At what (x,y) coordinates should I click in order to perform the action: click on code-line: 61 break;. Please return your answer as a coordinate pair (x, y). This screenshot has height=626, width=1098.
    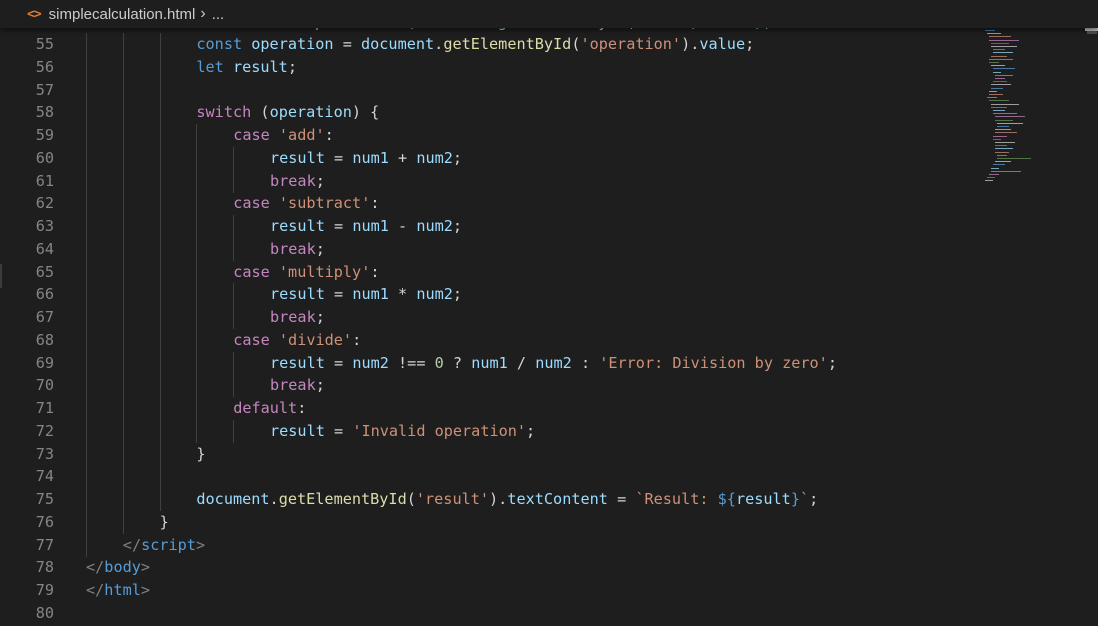
    Looking at the image, I should click on (490, 181).